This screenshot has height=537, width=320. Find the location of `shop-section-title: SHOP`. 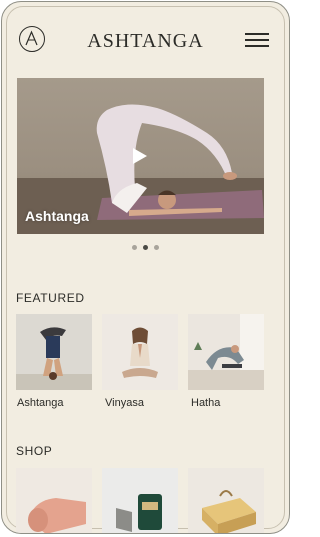

shop-section-title: SHOP is located at coordinates (34, 451).